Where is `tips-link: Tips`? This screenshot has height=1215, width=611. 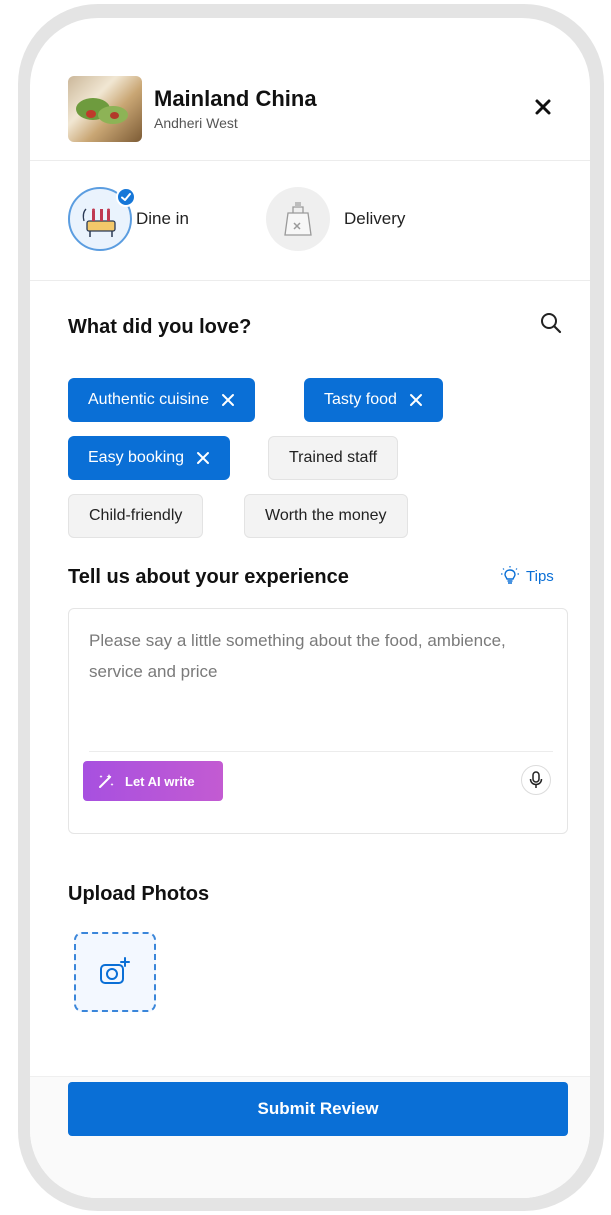
tips-link: Tips is located at coordinates (527, 576).